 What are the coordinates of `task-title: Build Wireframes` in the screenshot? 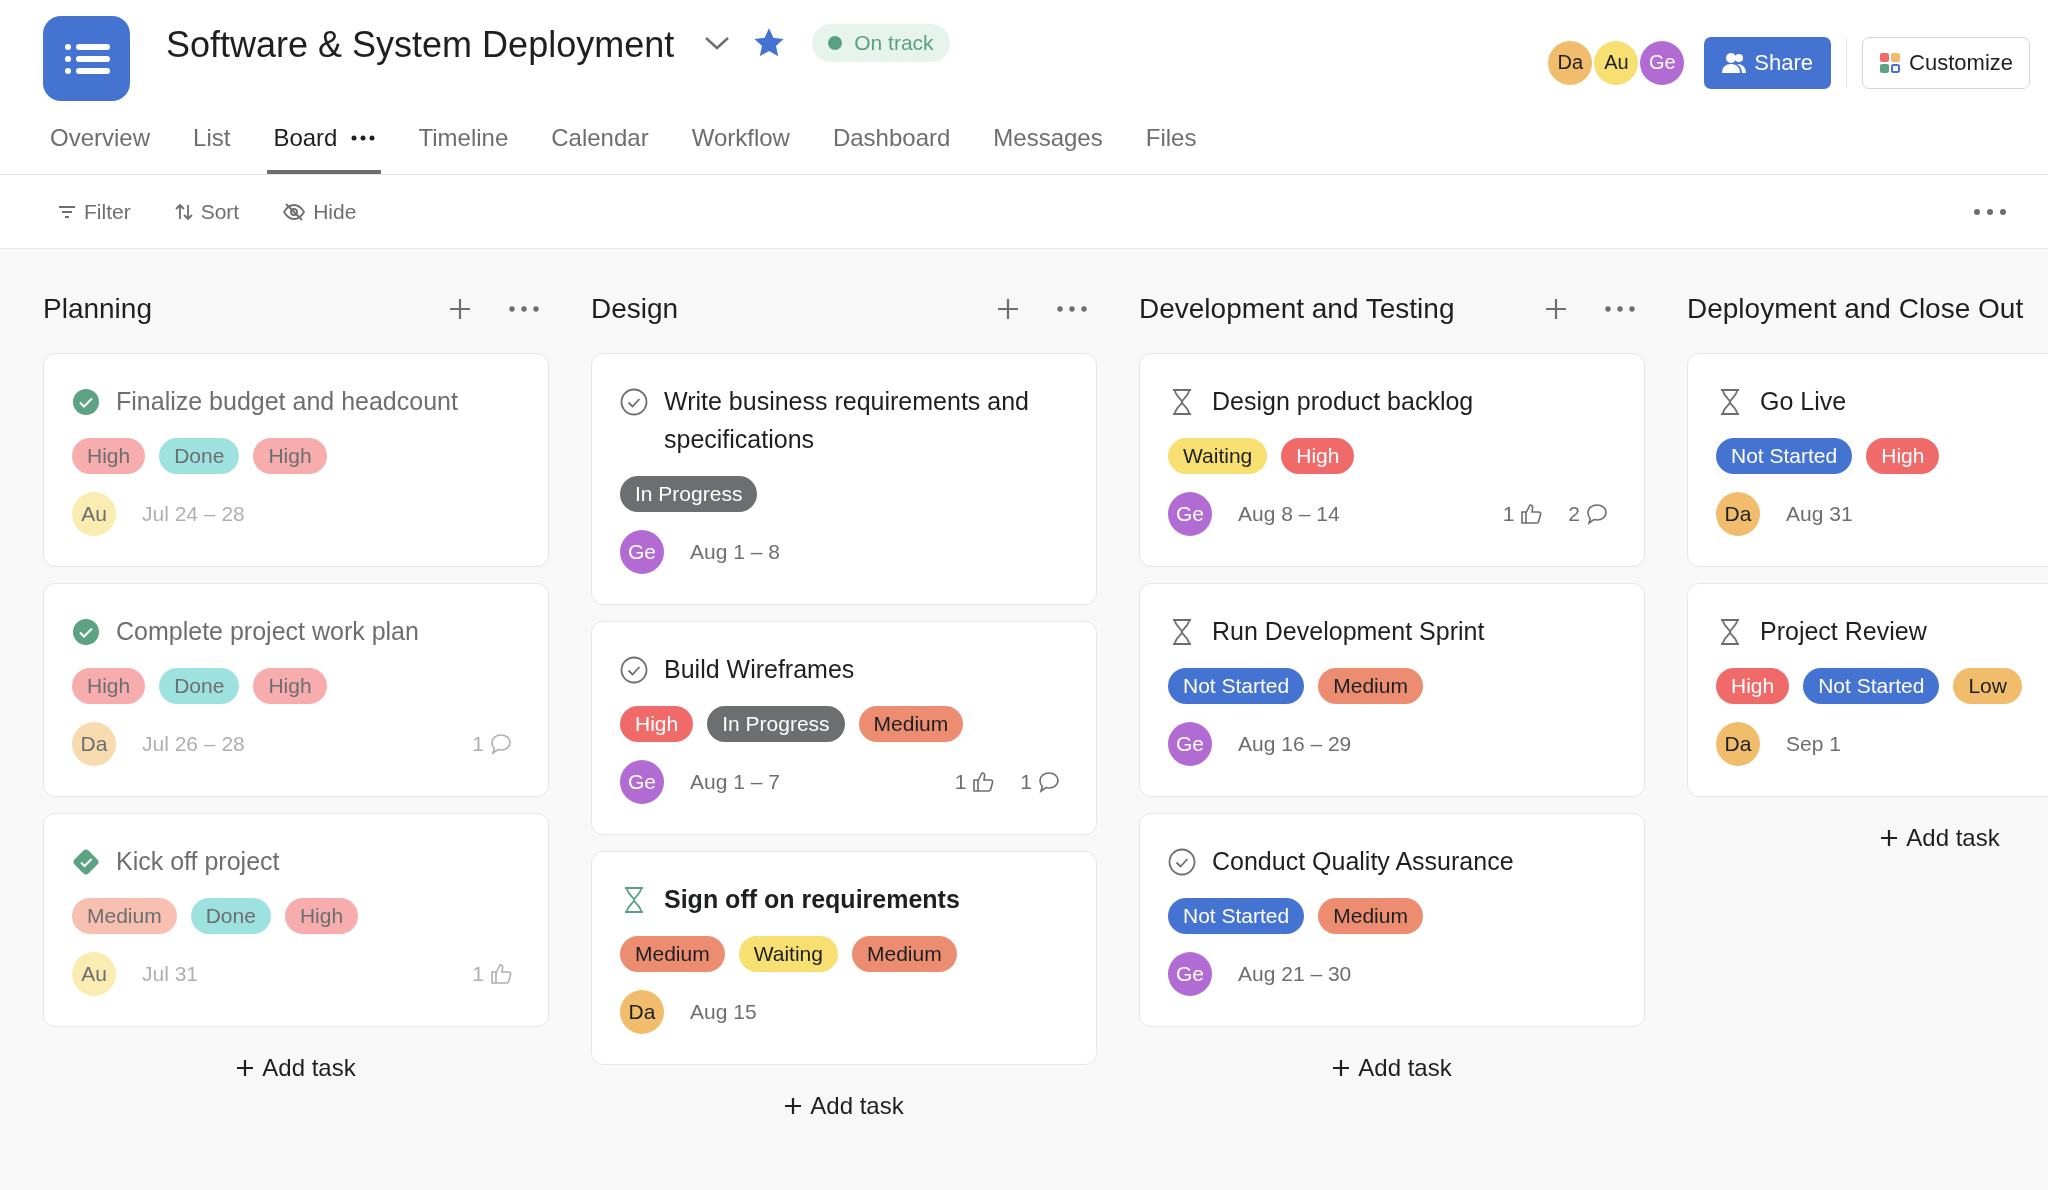 It's located at (759, 669).